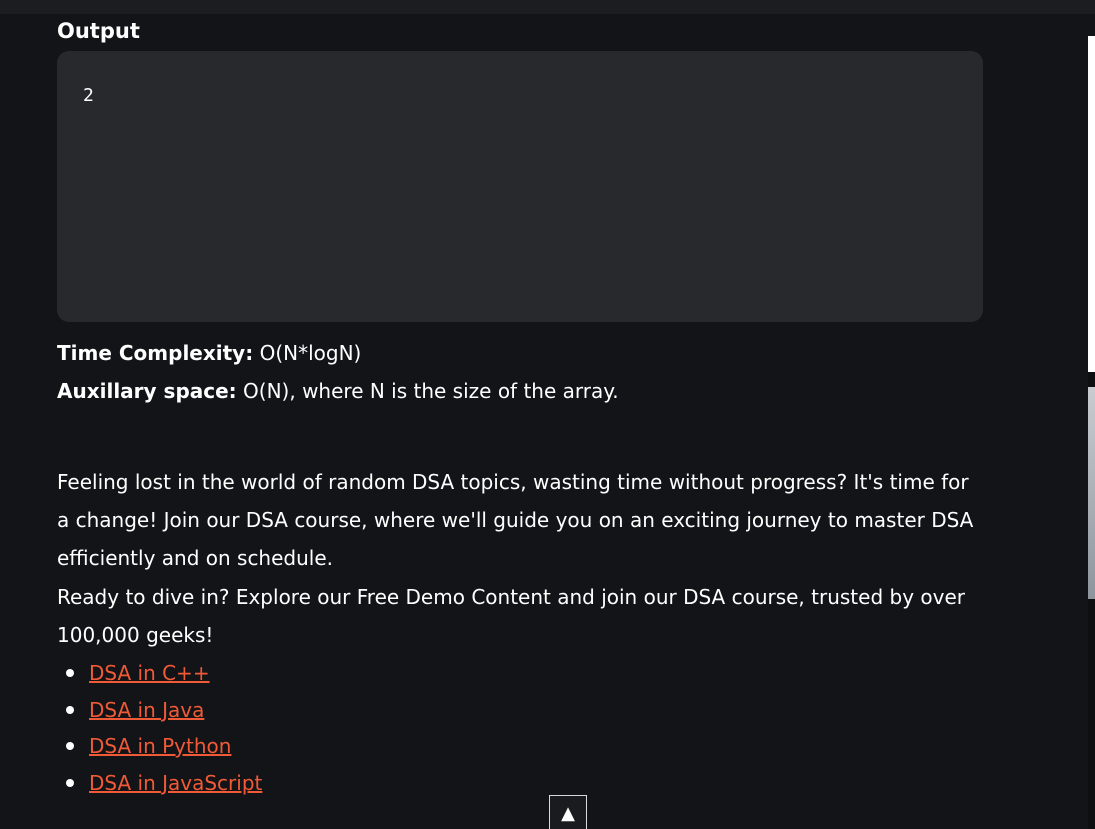 The width and height of the screenshot is (1095, 829). Describe the element at coordinates (1091, 204) in the screenshot. I see `sidebar-ad-panel` at that location.